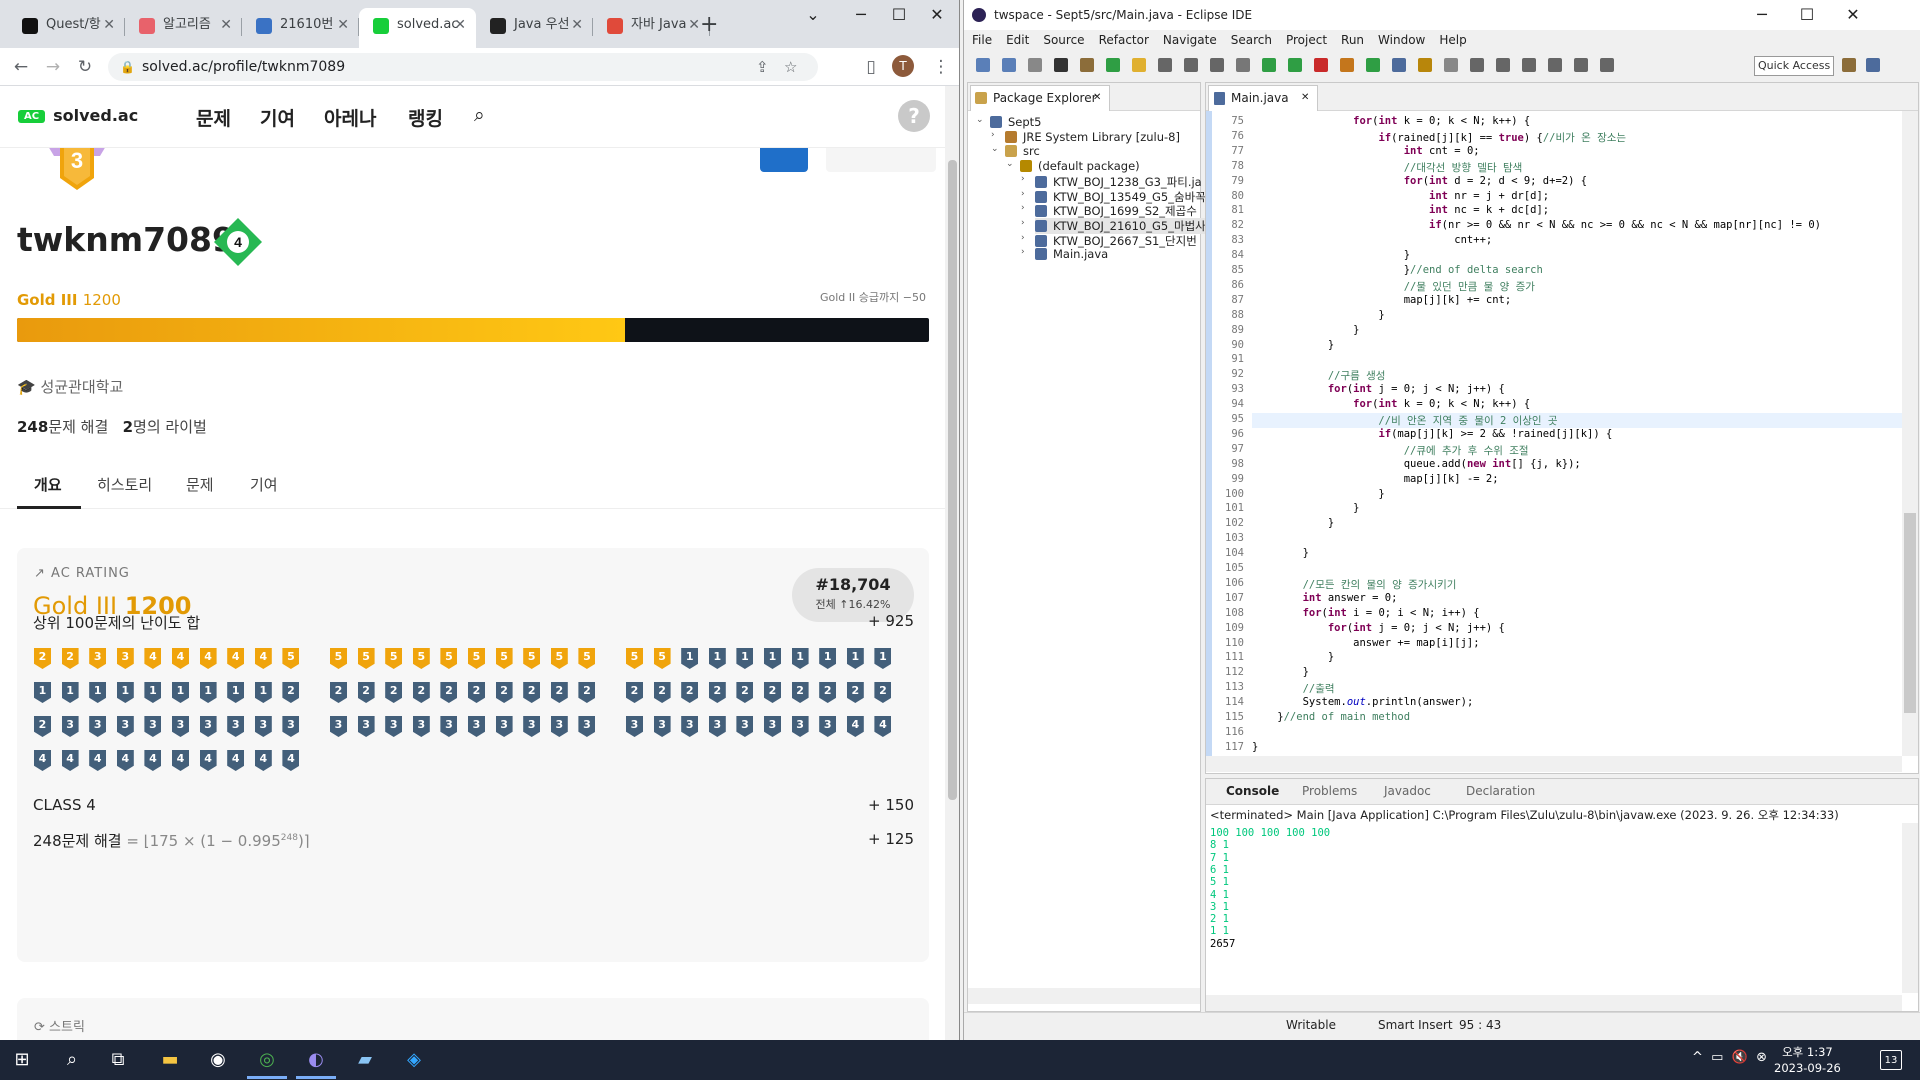 This screenshot has width=1920, height=1080. What do you see at coordinates (1363, 702) in the screenshot?
I see `code-line: System.out.println(answer);` at bounding box center [1363, 702].